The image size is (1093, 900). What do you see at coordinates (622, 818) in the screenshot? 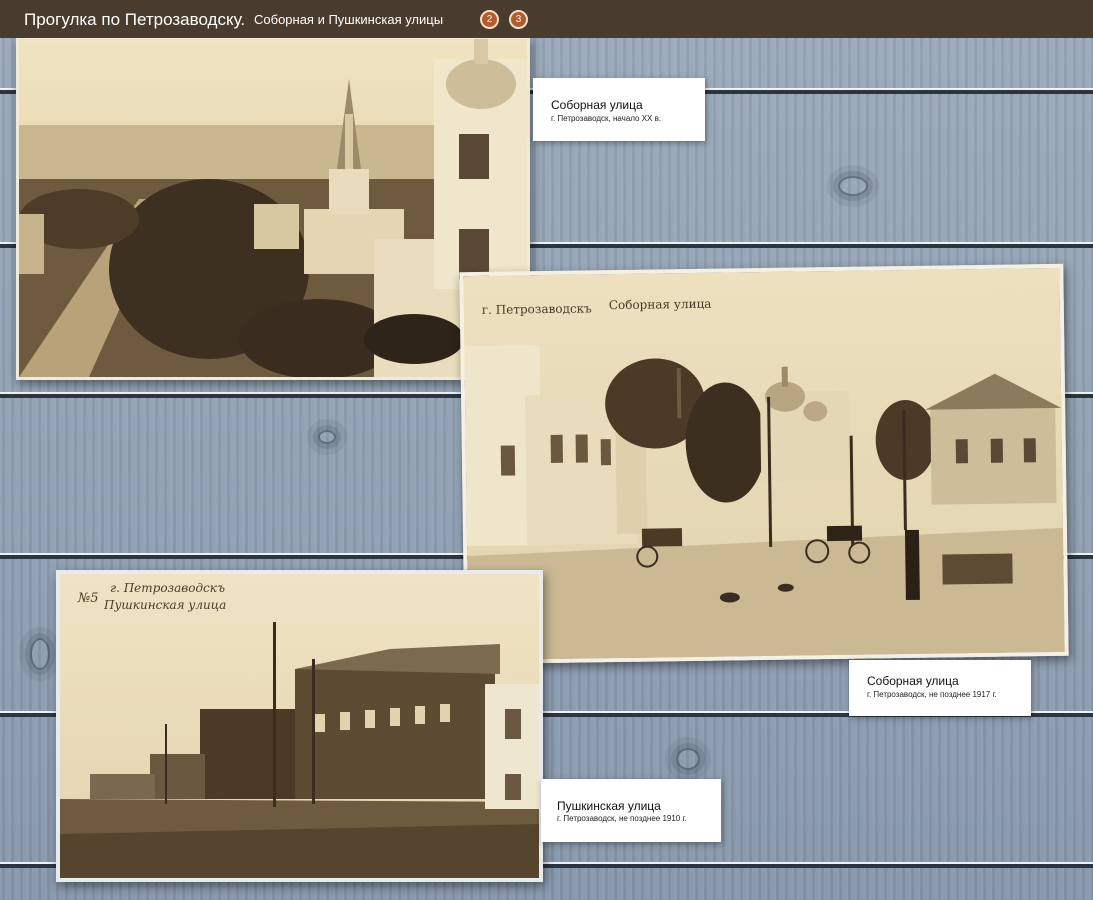
I see `caption-subtitle: г. Петрозаводск, не позднее 1910 г.` at bounding box center [622, 818].